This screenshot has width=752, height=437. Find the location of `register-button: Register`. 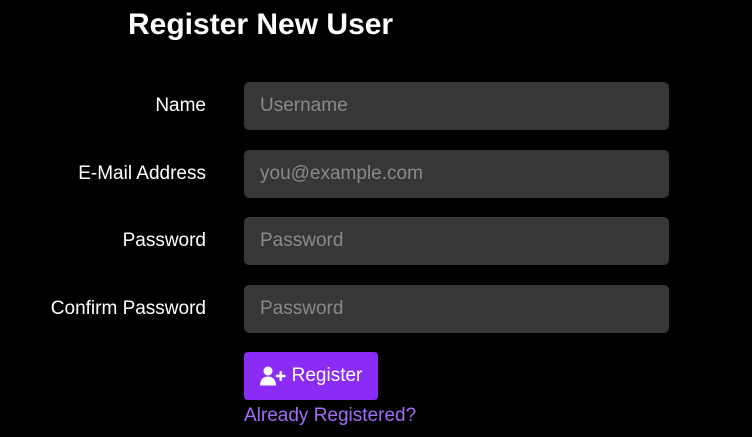

register-button: Register is located at coordinates (311, 376).